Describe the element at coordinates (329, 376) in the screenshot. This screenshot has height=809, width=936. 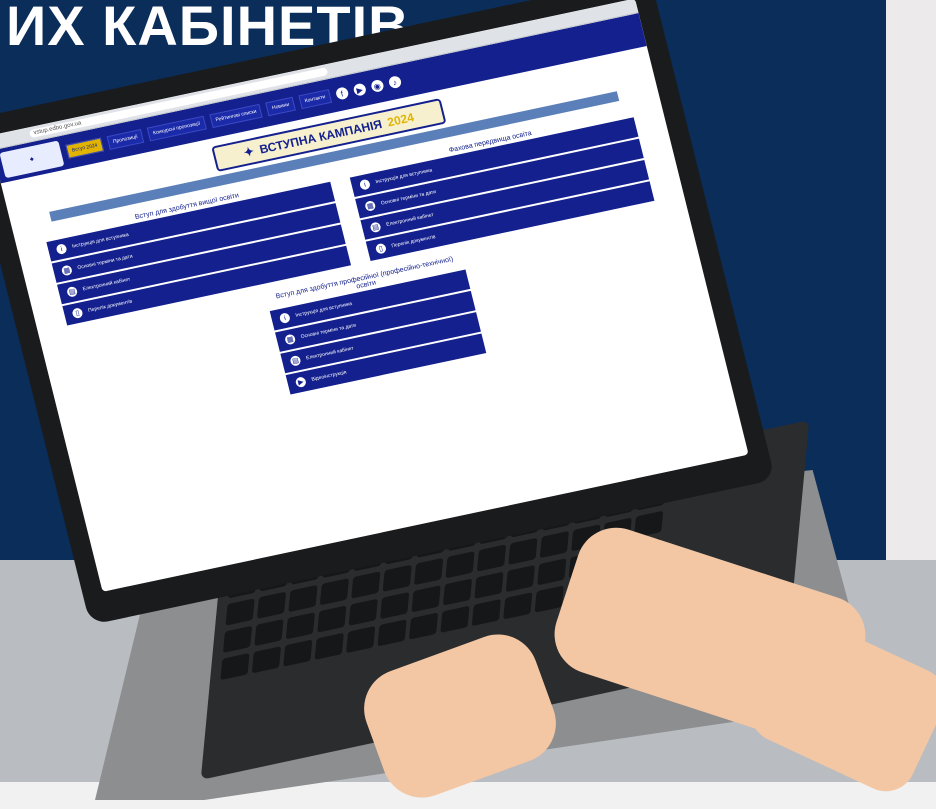
I see `button-label: Відеоінструкція` at that location.